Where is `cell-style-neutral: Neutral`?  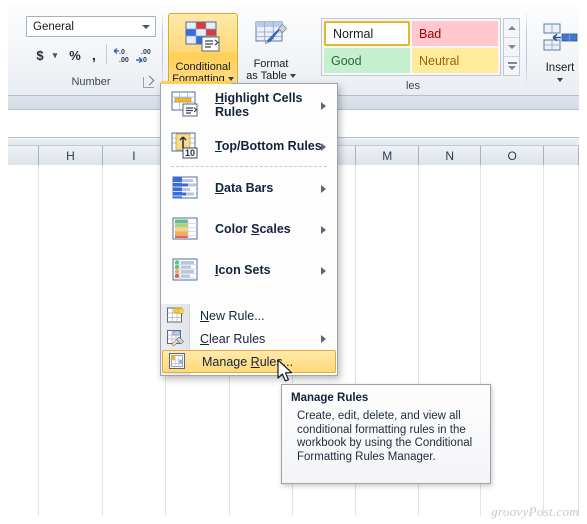 cell-style-neutral: Neutral is located at coordinates (455, 60).